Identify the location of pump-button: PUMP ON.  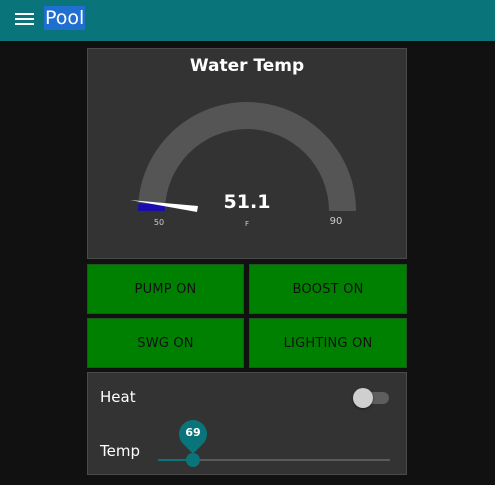
(165, 289).